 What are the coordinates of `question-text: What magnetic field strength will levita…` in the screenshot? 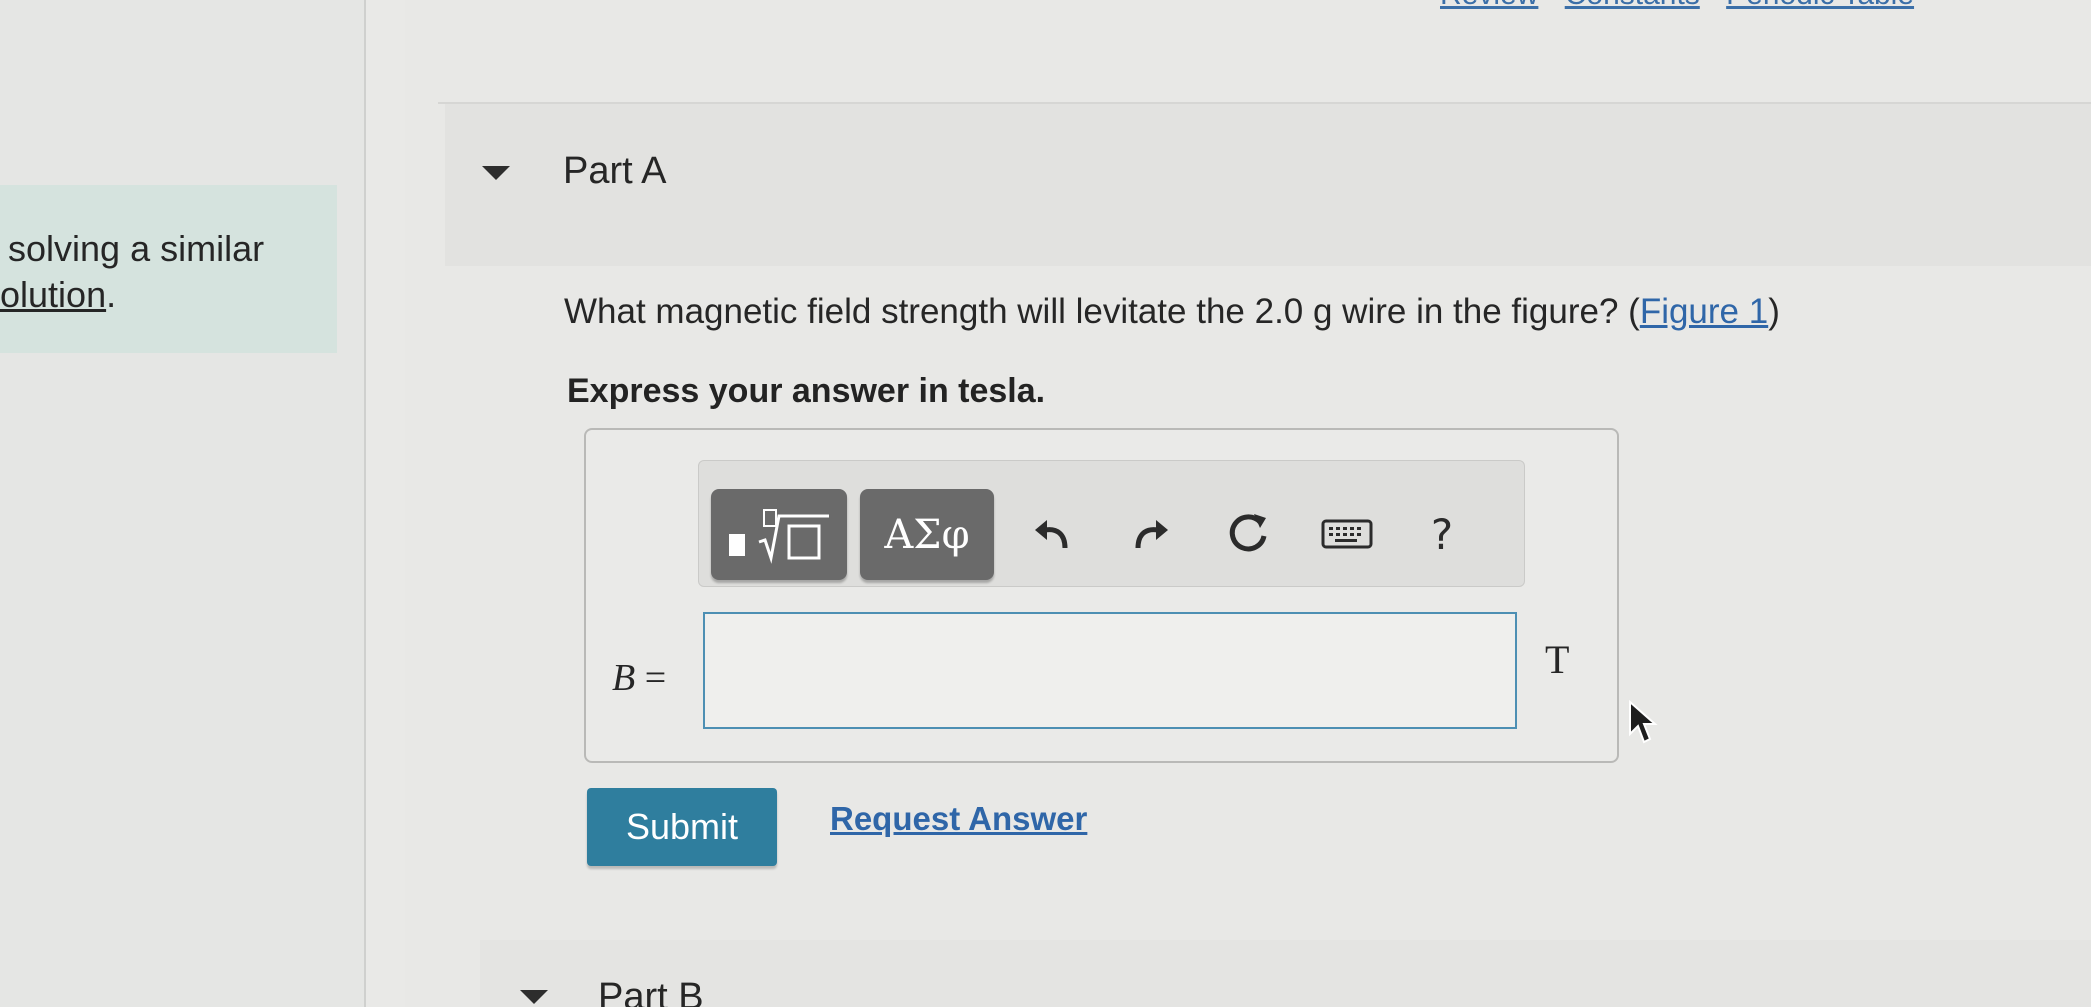 It's located at (1172, 312).